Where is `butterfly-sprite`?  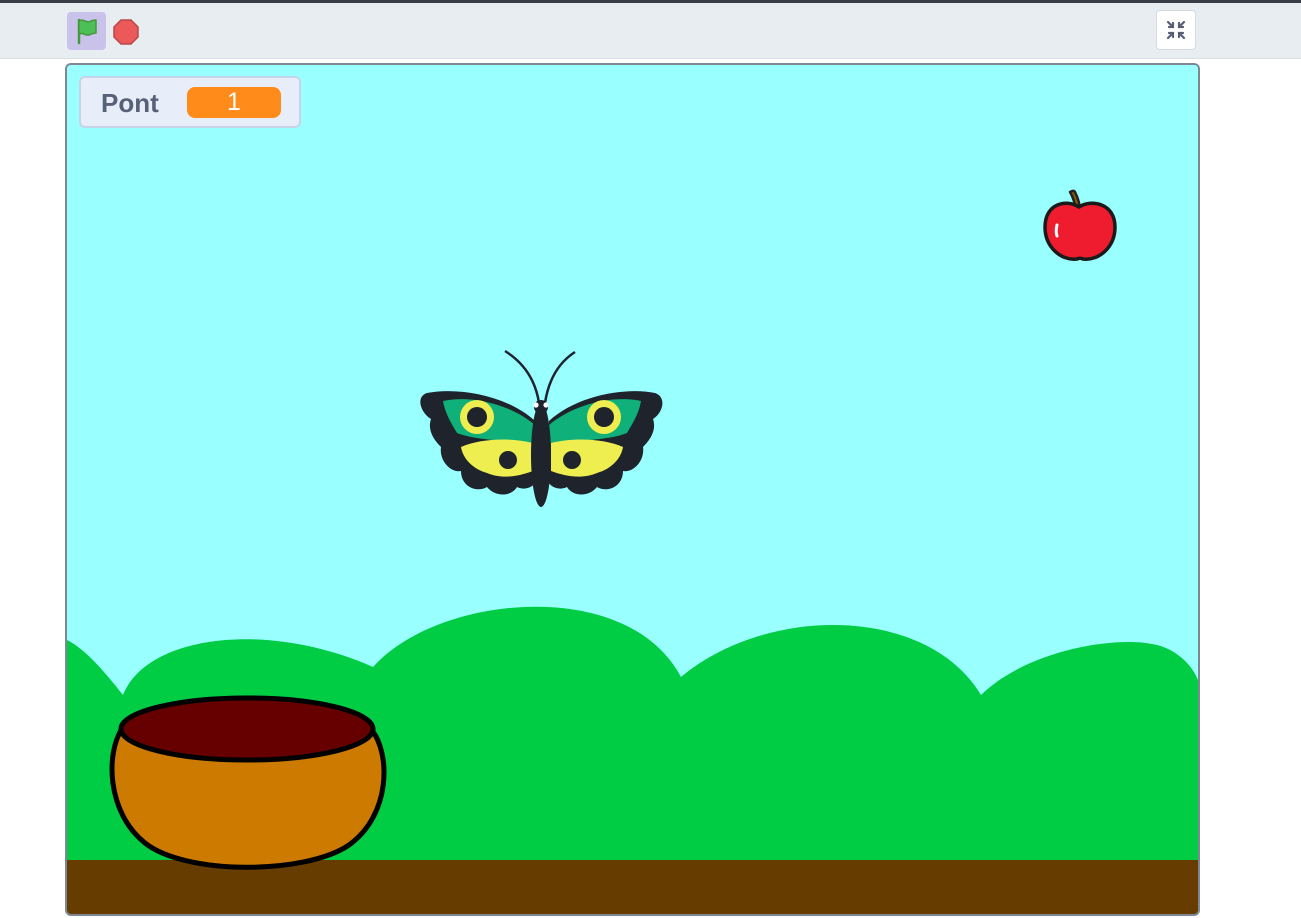
butterfly-sprite is located at coordinates (542, 431).